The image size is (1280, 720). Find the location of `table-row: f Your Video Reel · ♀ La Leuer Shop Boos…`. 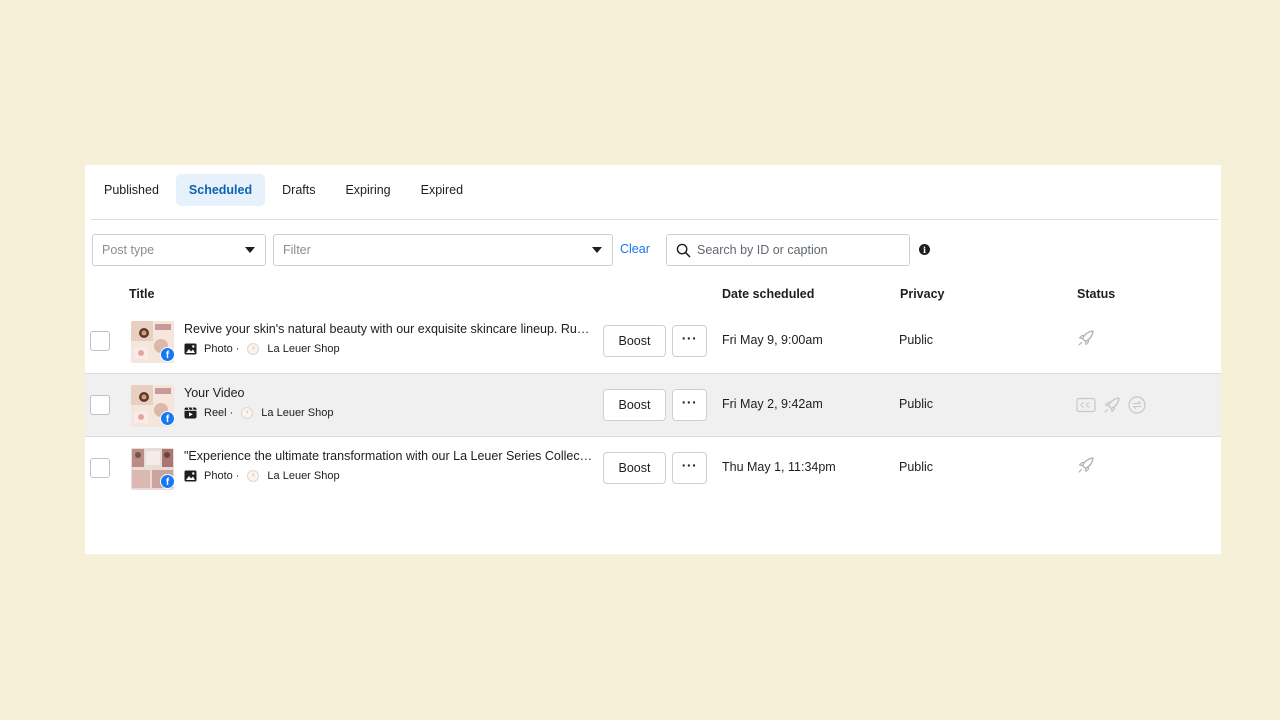

table-row: f Your Video Reel · ♀ La Leuer Shop Boos… is located at coordinates (653, 405).